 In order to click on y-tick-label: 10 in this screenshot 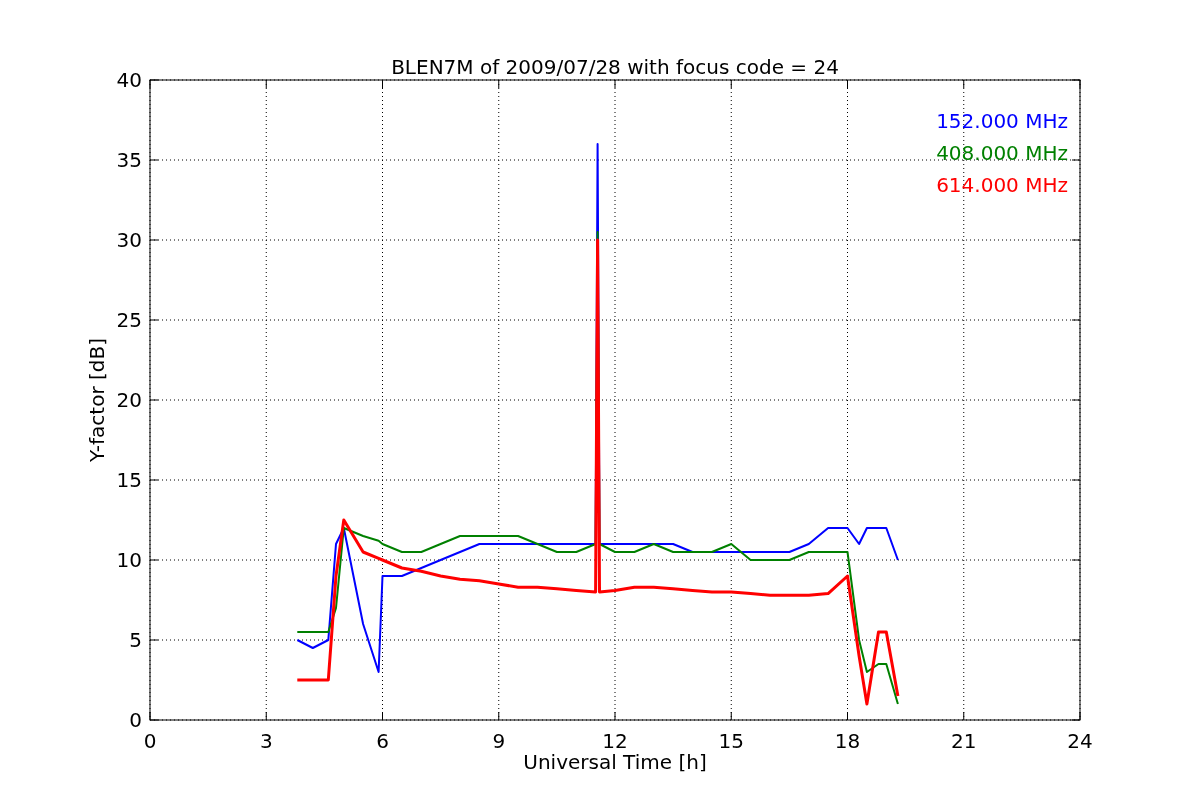, I will do `click(129, 560)`.